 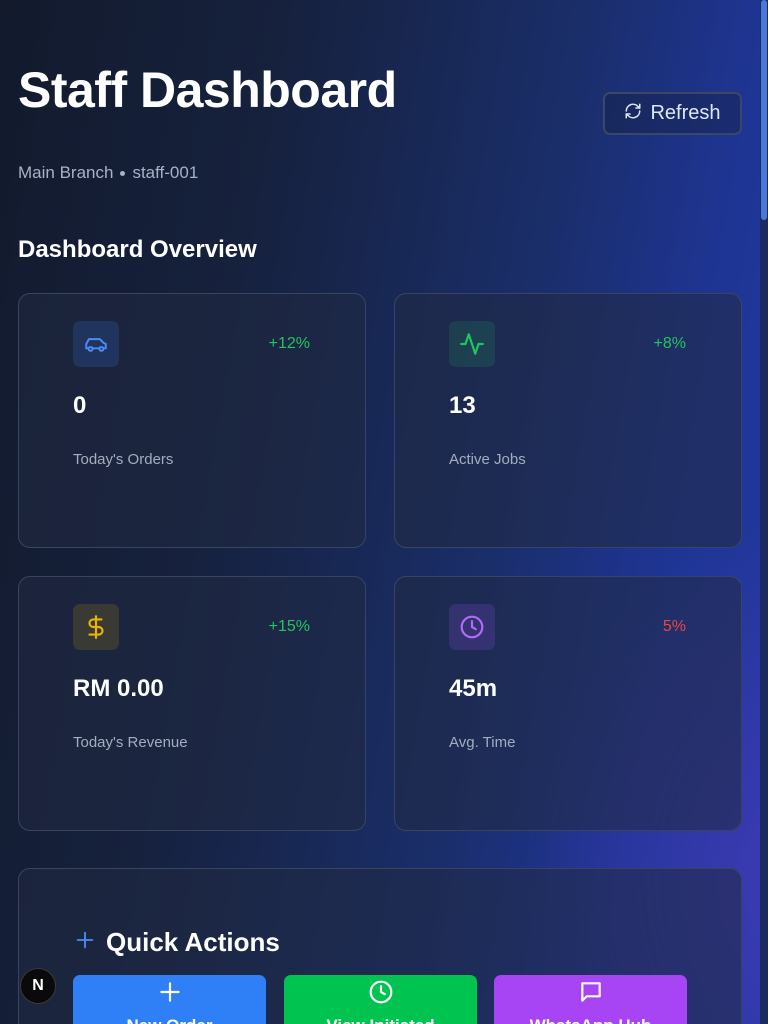 What do you see at coordinates (669, 343) in the screenshot?
I see `change-badge: +8%` at bounding box center [669, 343].